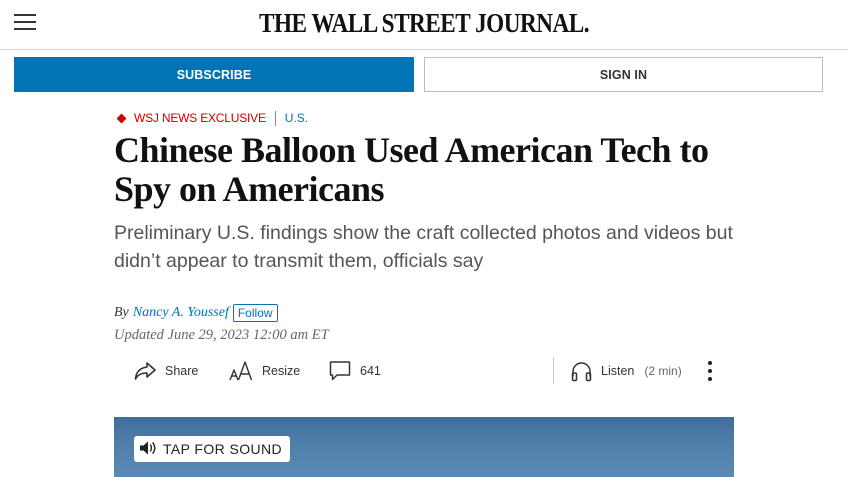  What do you see at coordinates (121, 312) in the screenshot?
I see `byline-prefix: By` at bounding box center [121, 312].